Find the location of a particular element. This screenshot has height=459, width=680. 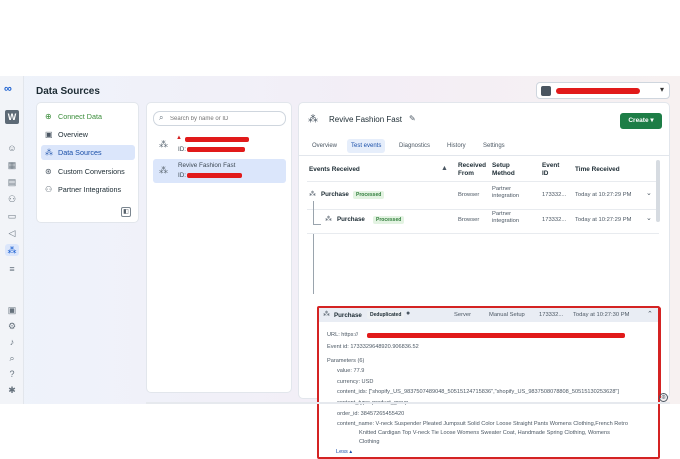

panel-title: Revive Fashion Fast is located at coordinates (365, 119).